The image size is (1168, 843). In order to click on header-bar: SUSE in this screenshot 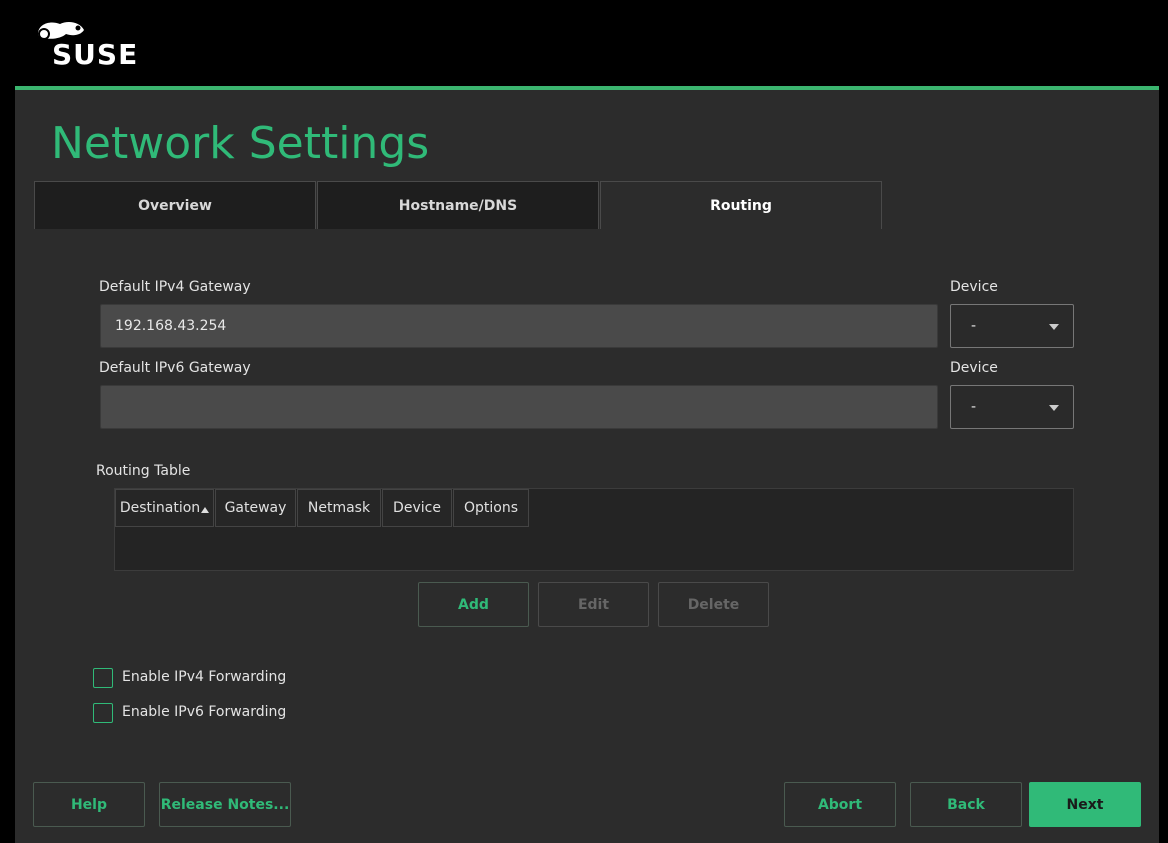, I will do `click(584, 43)`.